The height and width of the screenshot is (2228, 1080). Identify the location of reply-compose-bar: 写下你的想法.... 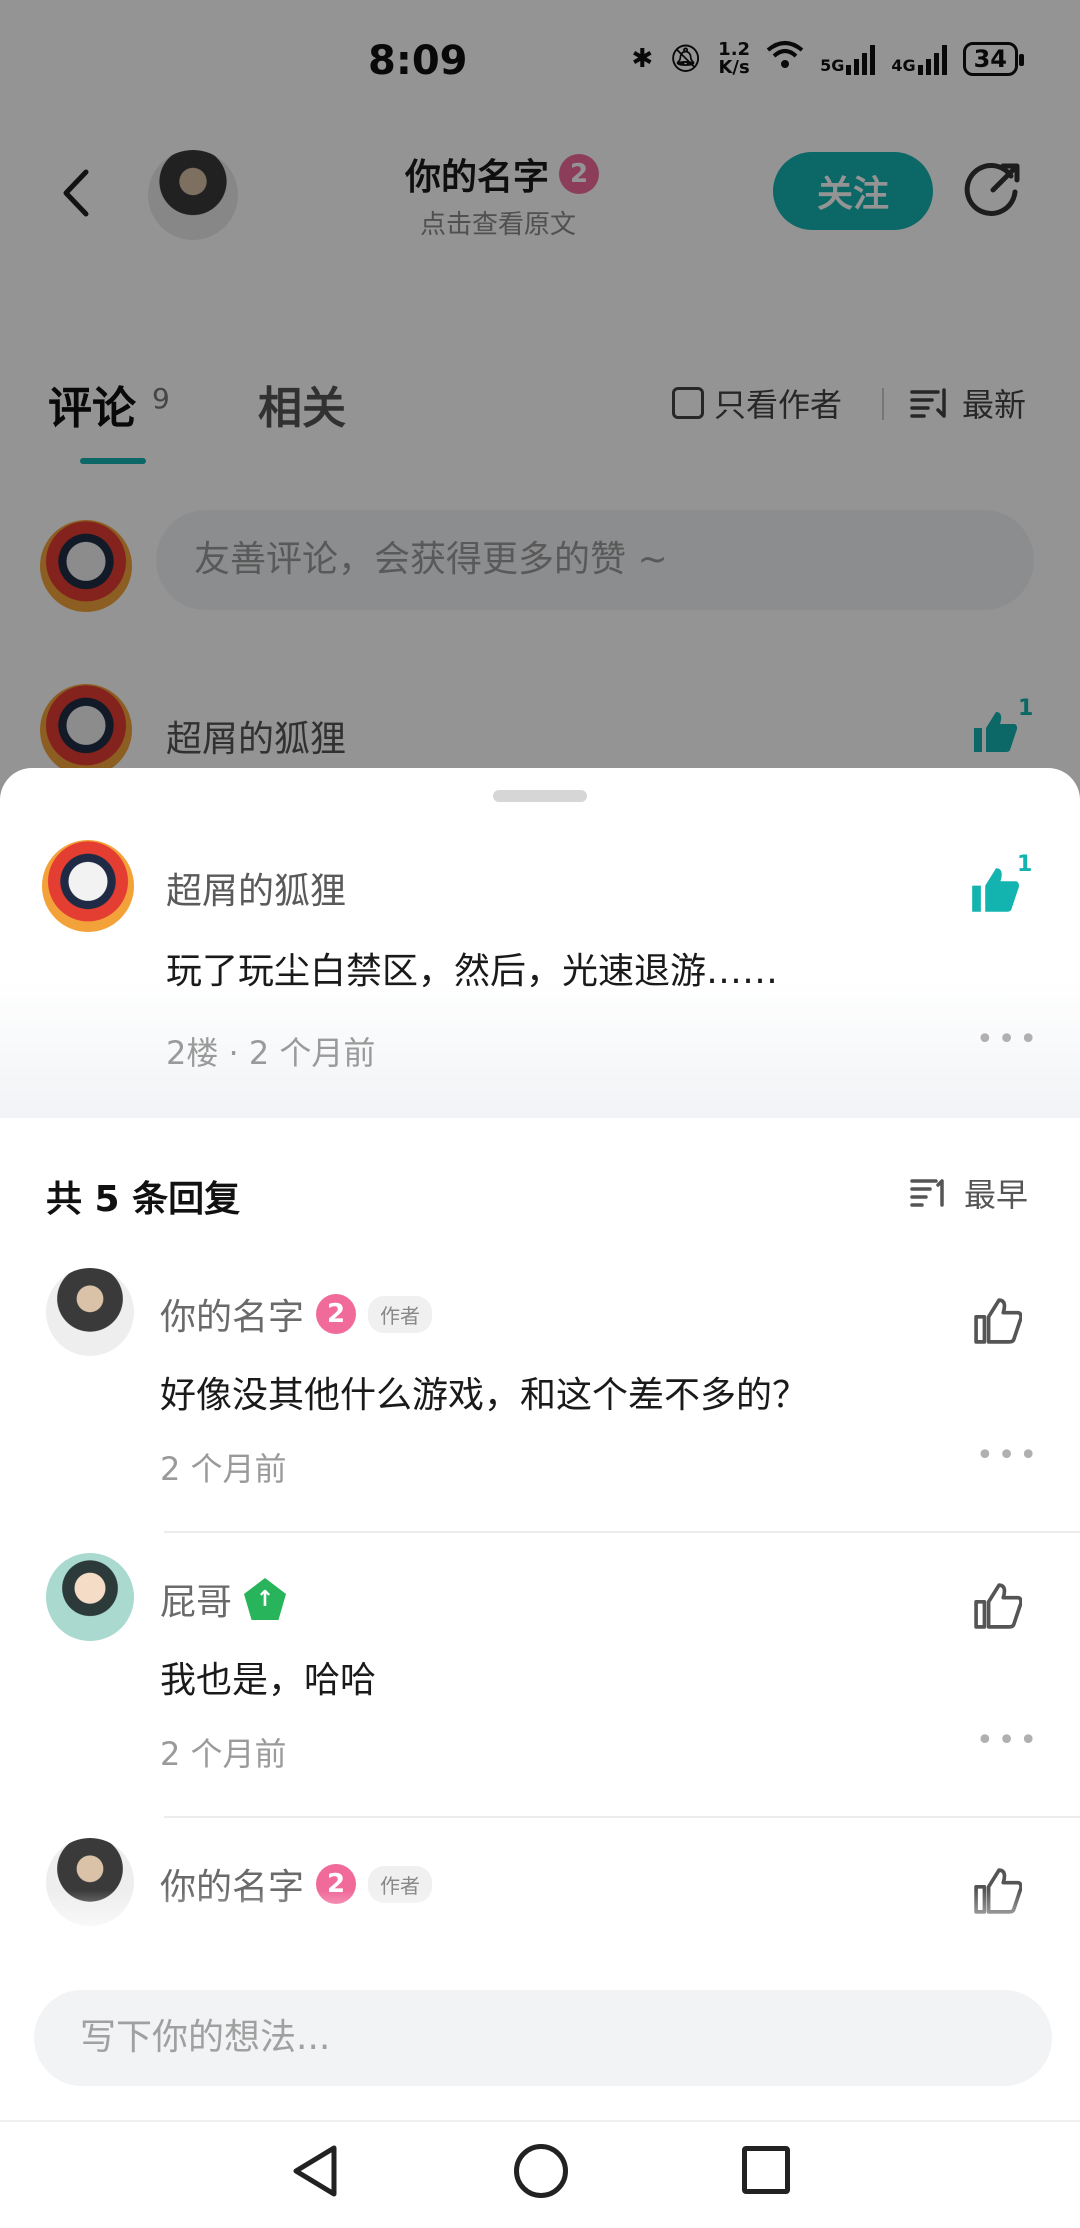
(540, 2005).